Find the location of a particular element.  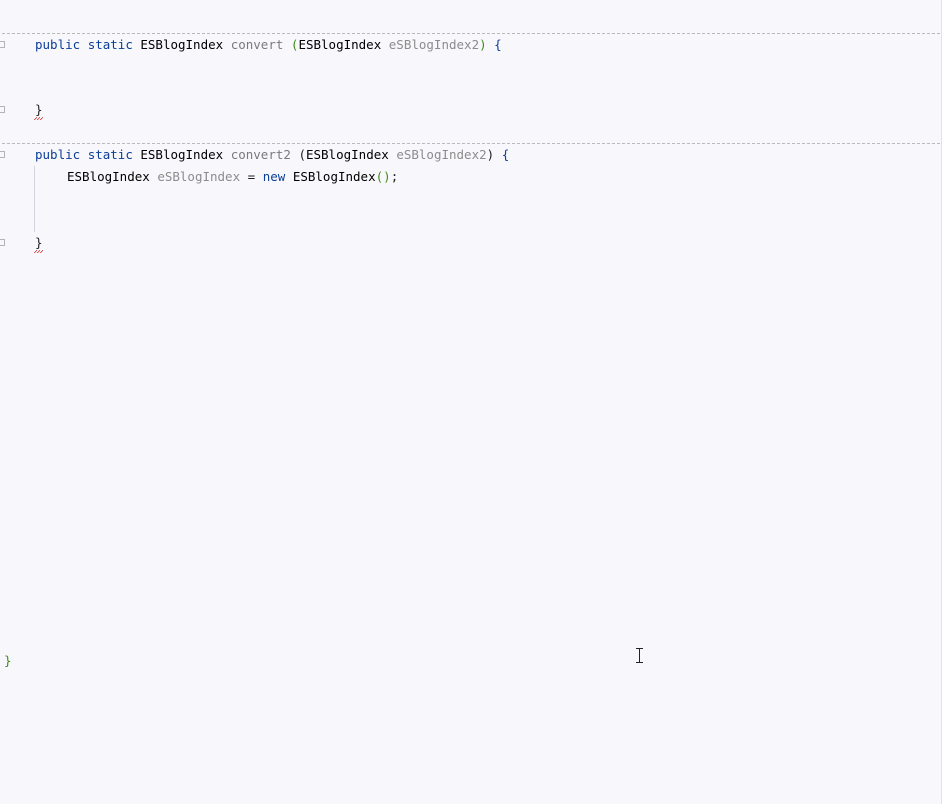

code-line-method2-close: } is located at coordinates (38, 243).